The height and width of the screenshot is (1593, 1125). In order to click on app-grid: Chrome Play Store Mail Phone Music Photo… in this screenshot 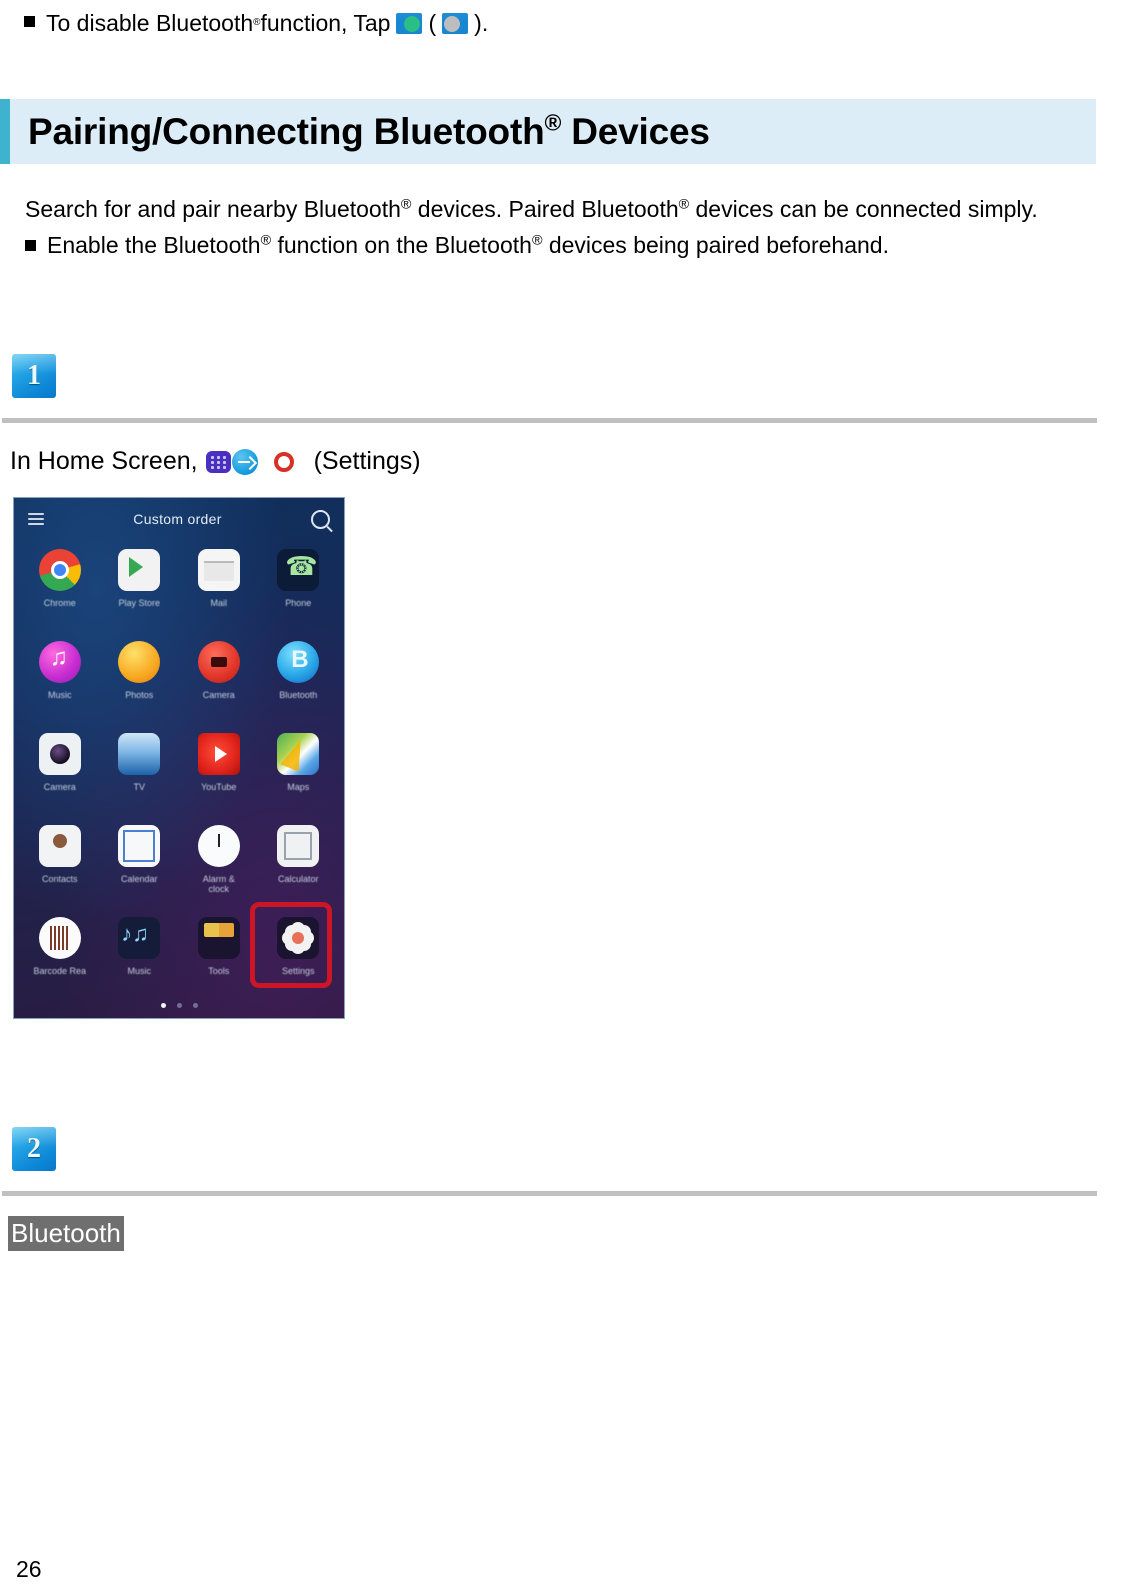, I will do `click(179, 770)`.